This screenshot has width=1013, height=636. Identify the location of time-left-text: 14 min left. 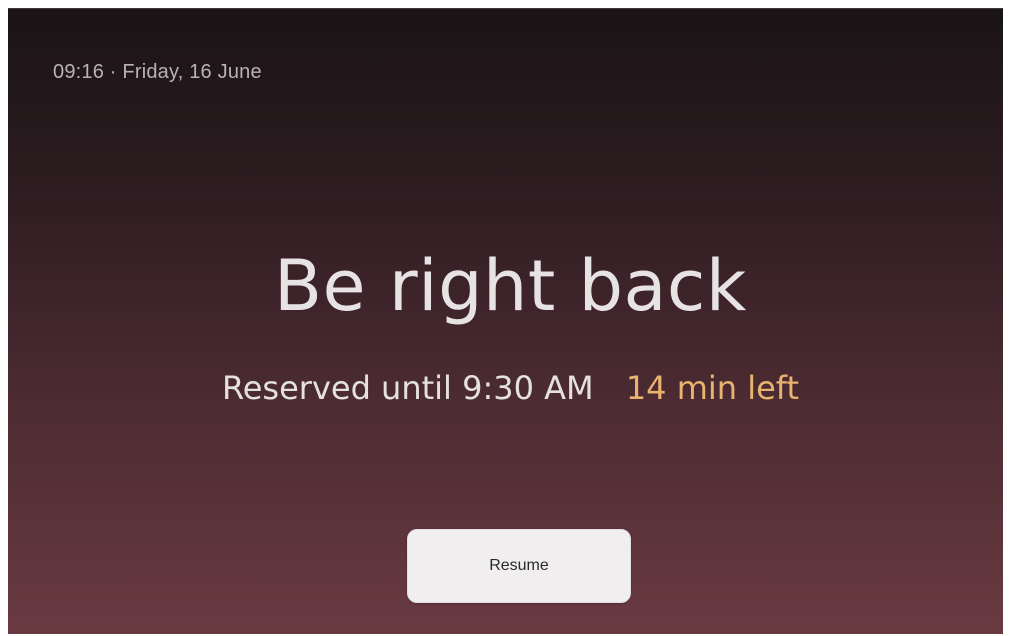
(712, 388).